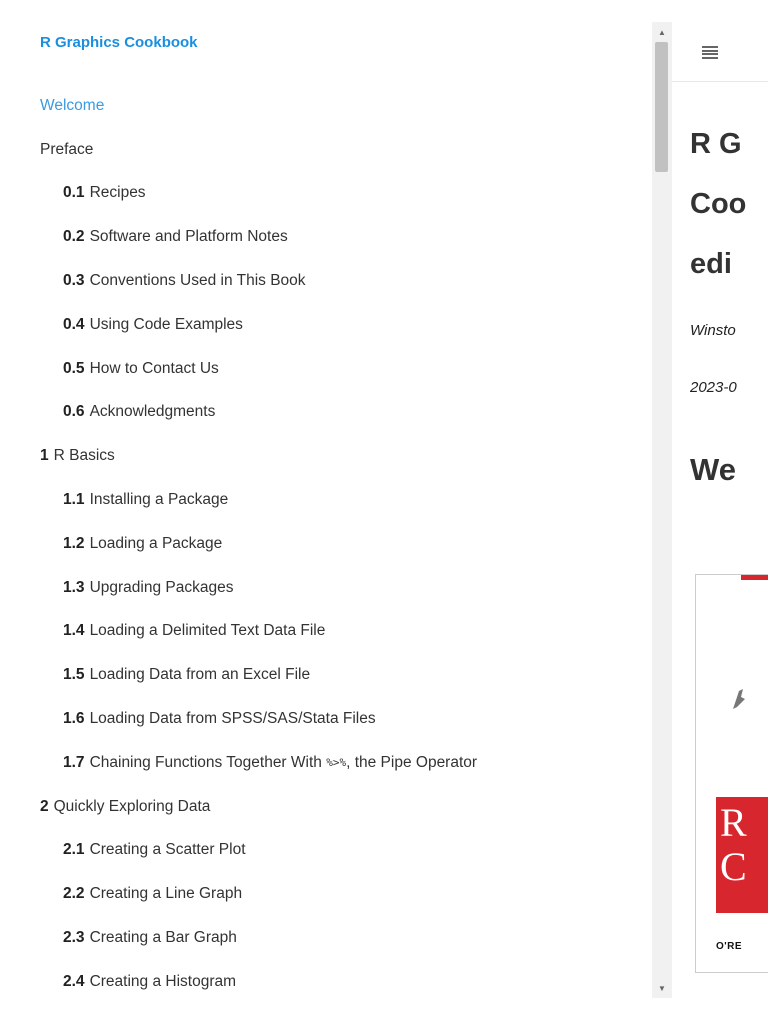  Describe the element at coordinates (200, 675) in the screenshot. I see `toc-item-label: Loading Data from an Excel File` at that location.